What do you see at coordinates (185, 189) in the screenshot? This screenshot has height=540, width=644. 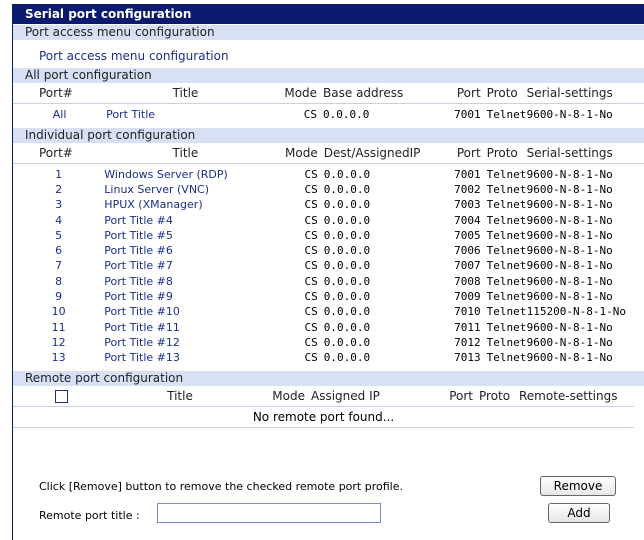 I see `port-title-link: Linux Server (VNC)` at bounding box center [185, 189].